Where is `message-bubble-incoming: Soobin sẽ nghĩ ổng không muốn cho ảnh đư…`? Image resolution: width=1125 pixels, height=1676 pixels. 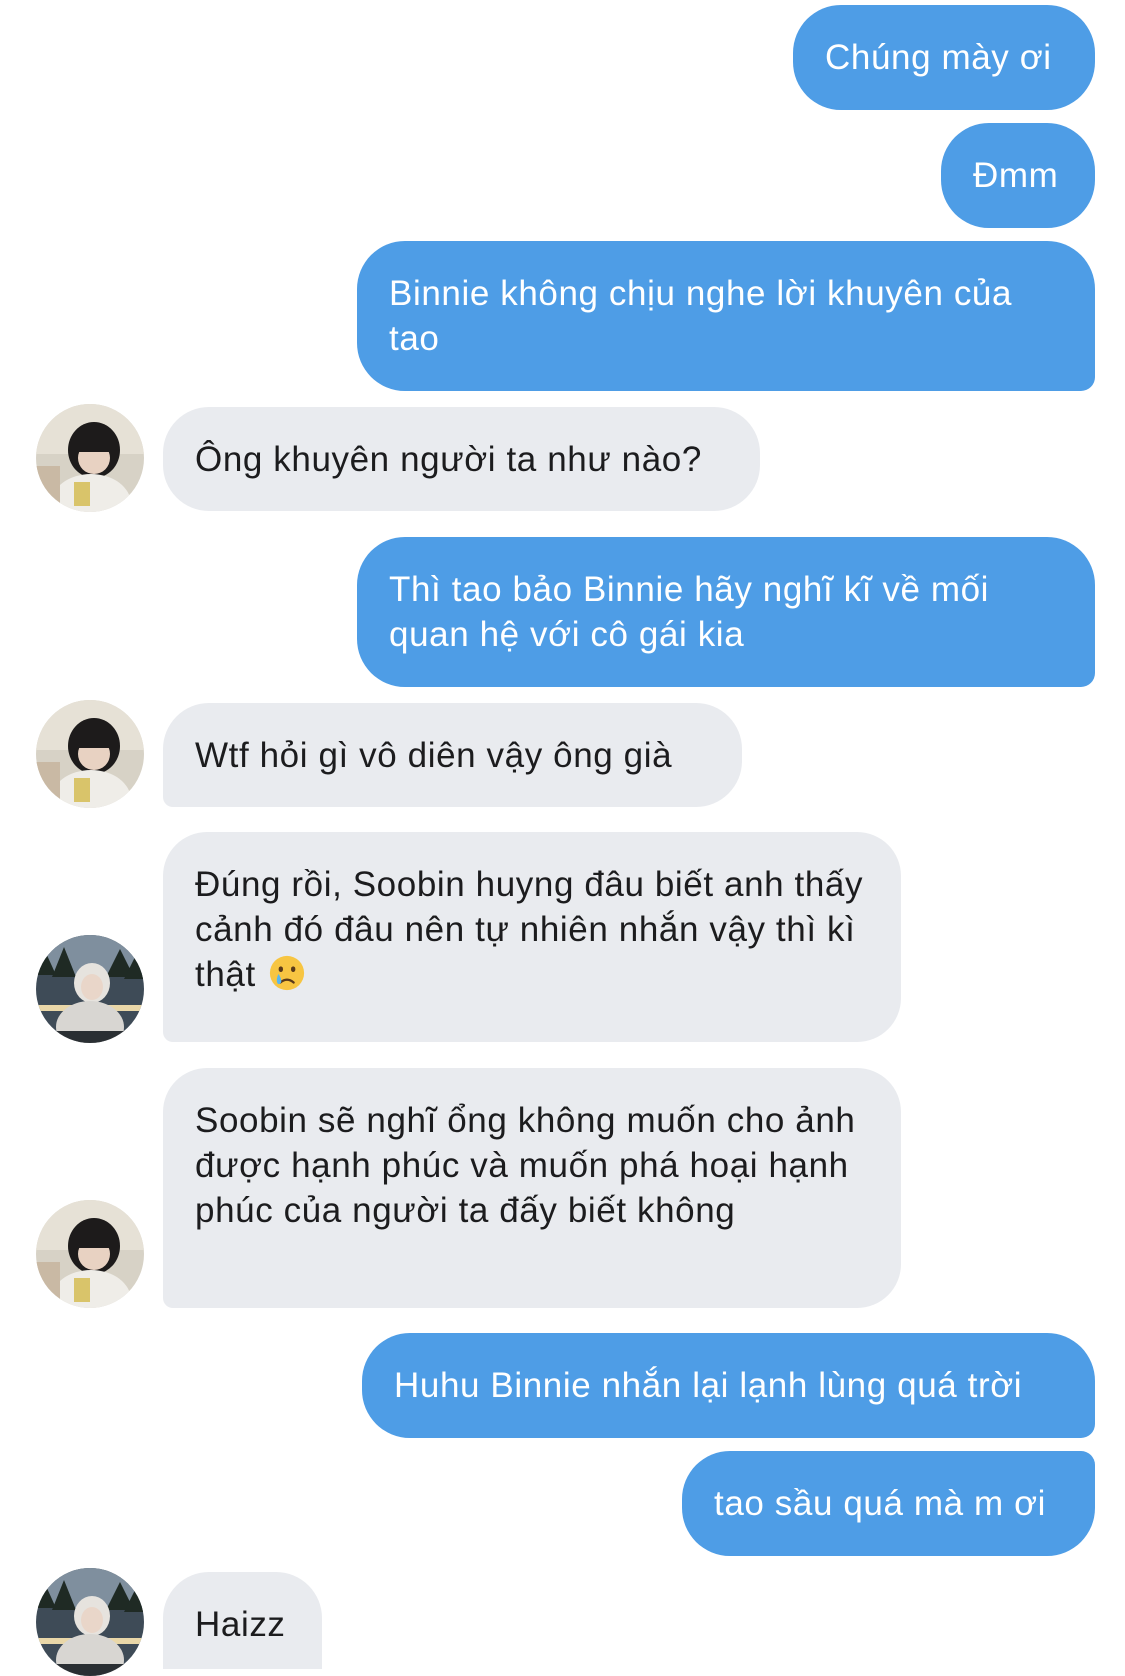 message-bubble-incoming: Soobin sẽ nghĩ ổng không muốn cho ảnh đư… is located at coordinates (532, 1188).